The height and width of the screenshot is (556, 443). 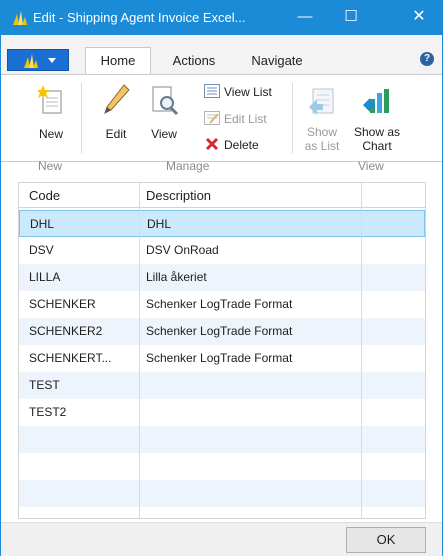 I want to click on maximize-button: ☐, so click(x=351, y=18).